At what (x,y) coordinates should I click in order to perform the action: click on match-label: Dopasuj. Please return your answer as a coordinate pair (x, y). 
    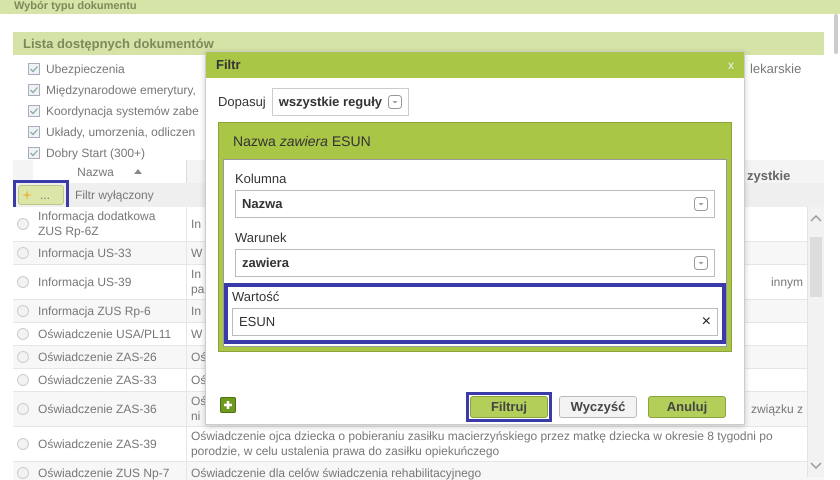
    Looking at the image, I should click on (242, 102).